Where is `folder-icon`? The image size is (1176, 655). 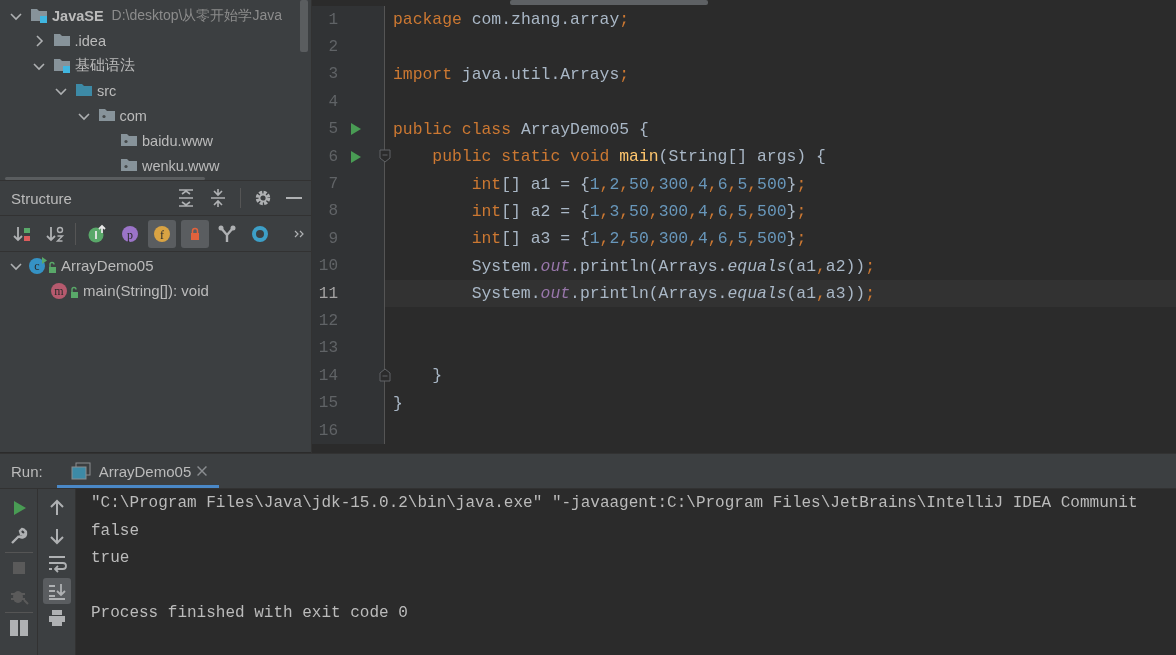
folder-icon is located at coordinates (61, 40).